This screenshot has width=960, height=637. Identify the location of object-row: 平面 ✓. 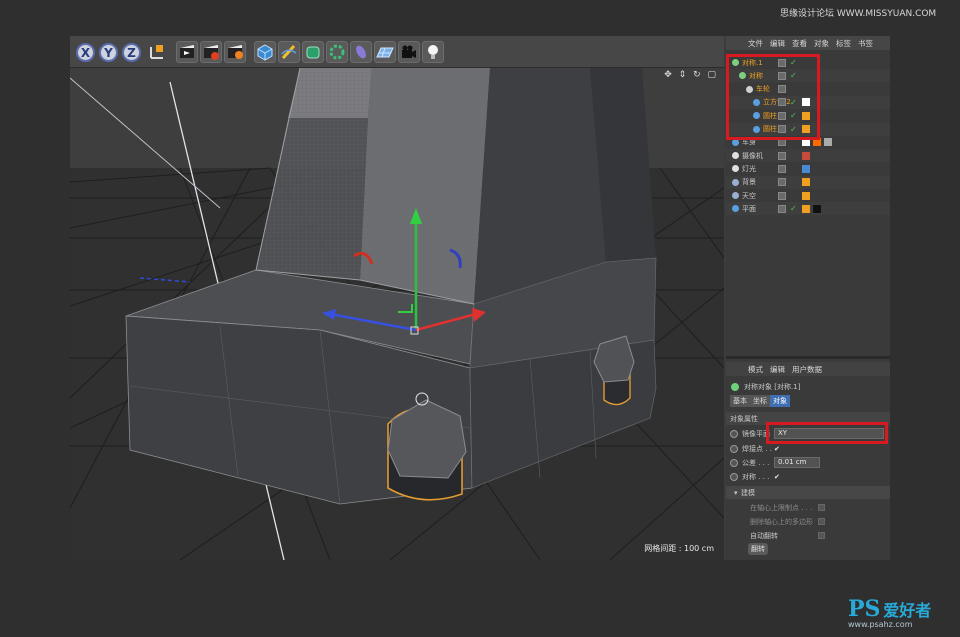
(808, 209).